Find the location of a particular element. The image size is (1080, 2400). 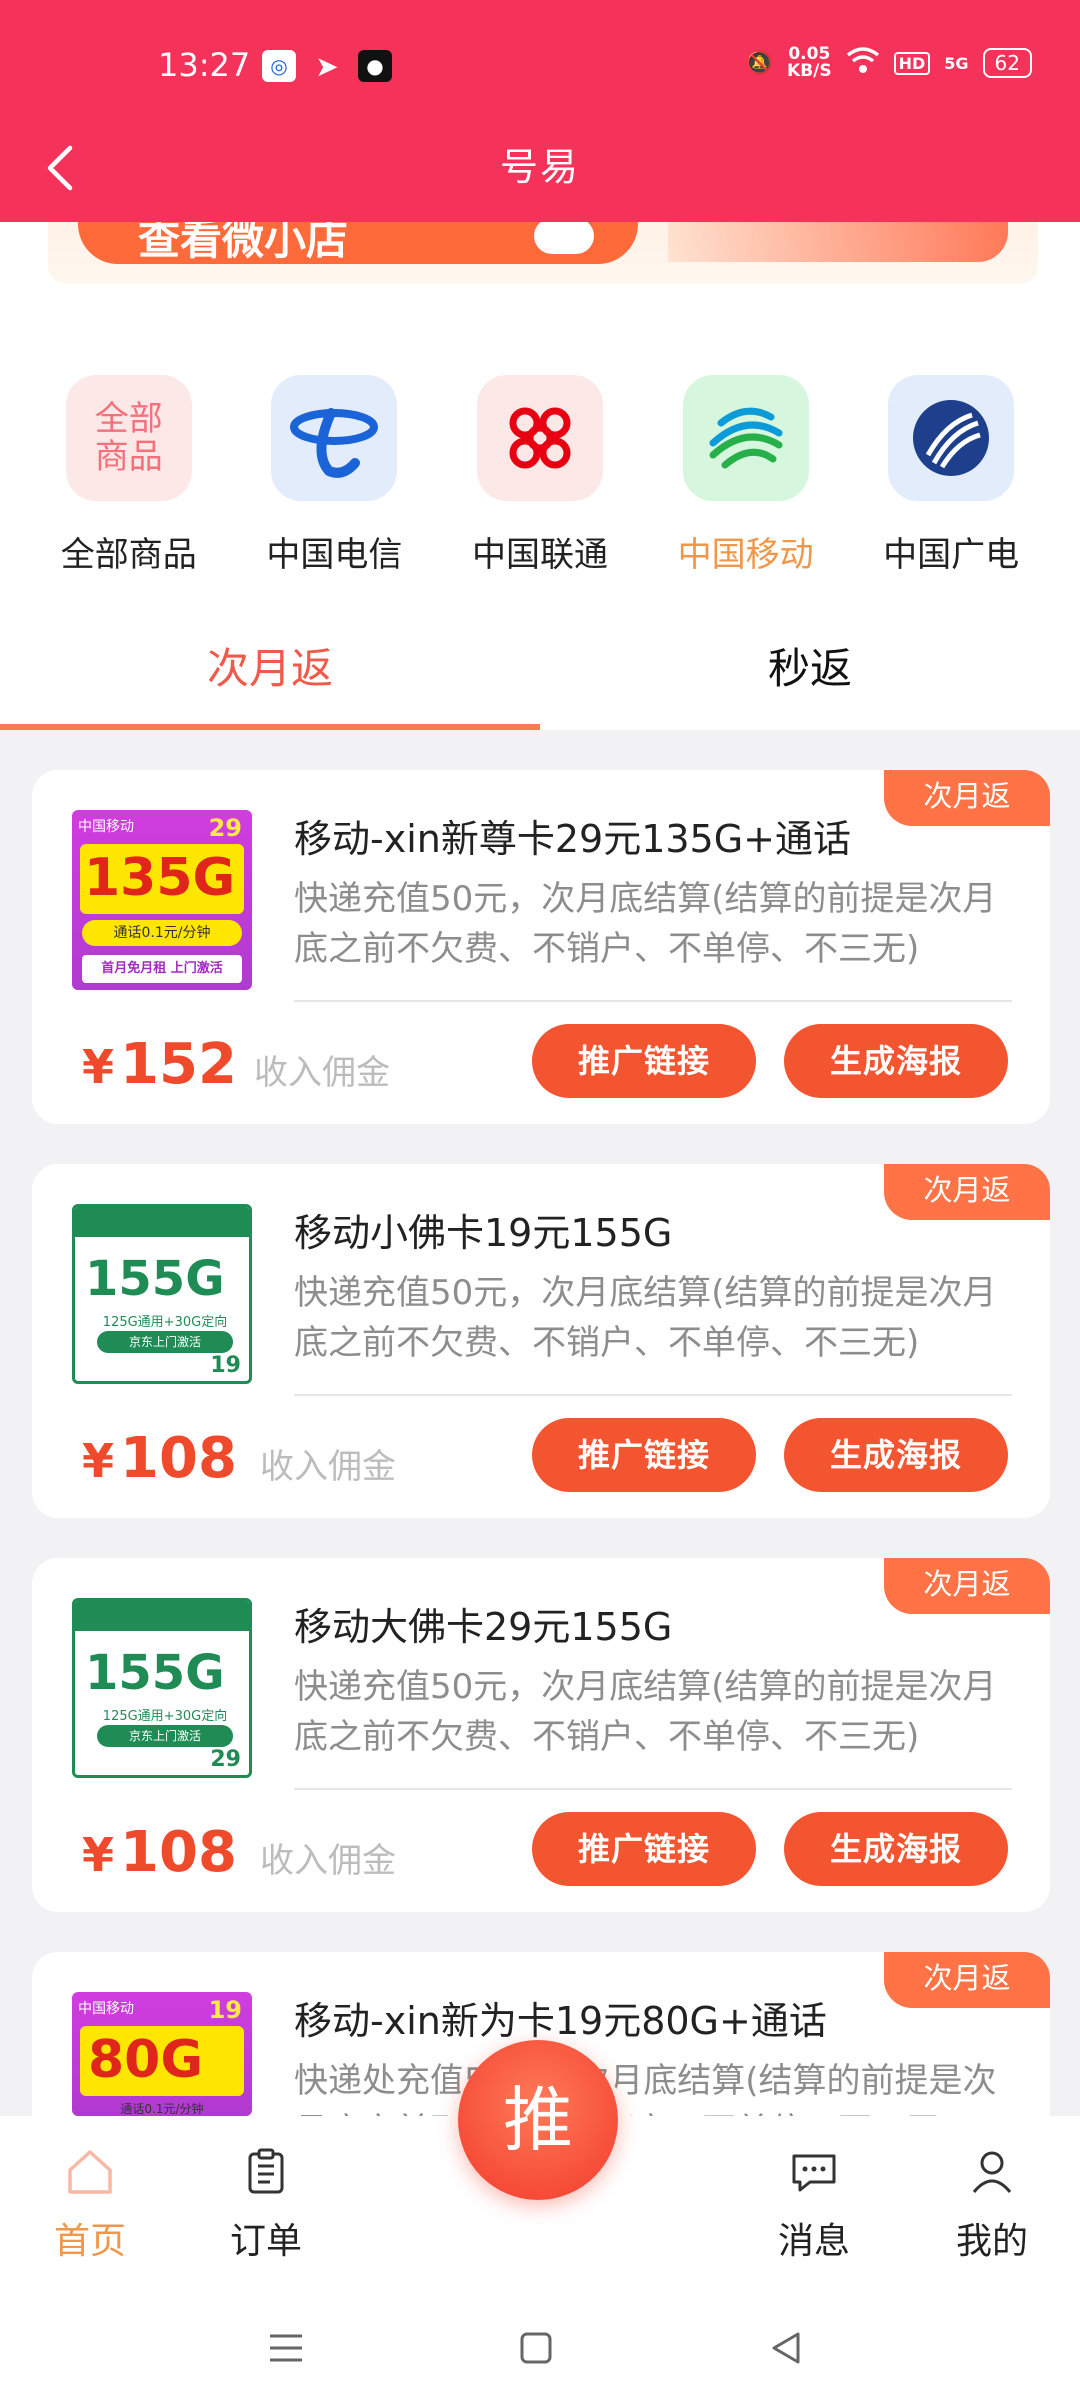

tab-instant: 秒返 is located at coordinates (810, 672).